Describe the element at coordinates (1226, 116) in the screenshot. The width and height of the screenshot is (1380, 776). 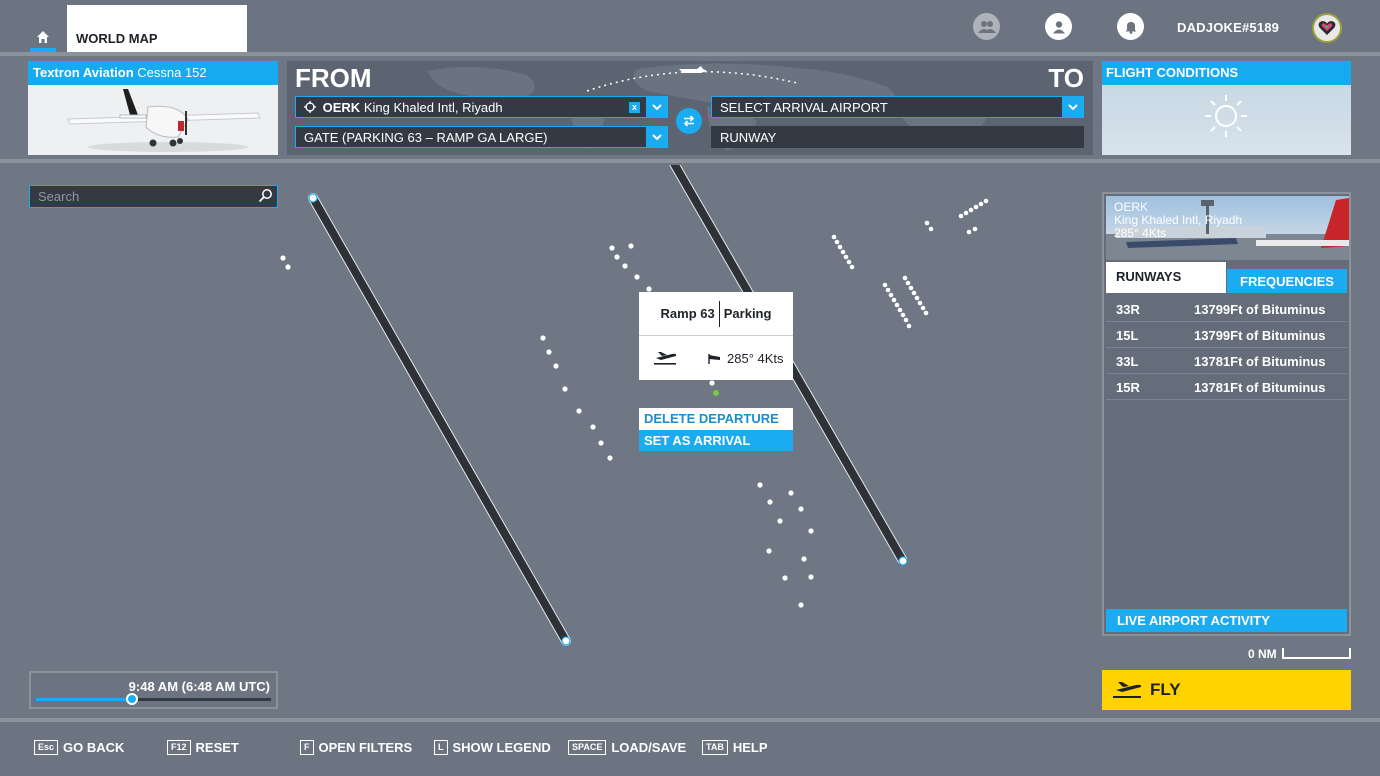
I see `sun-icon` at that location.